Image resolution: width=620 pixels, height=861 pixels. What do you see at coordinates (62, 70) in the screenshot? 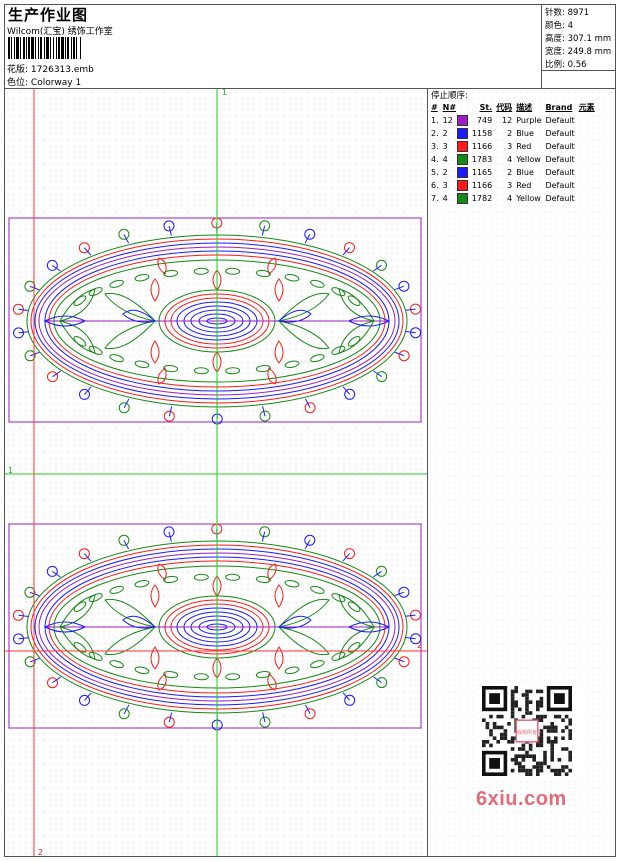
I see `design-file-name: 1726313.emb` at bounding box center [62, 70].